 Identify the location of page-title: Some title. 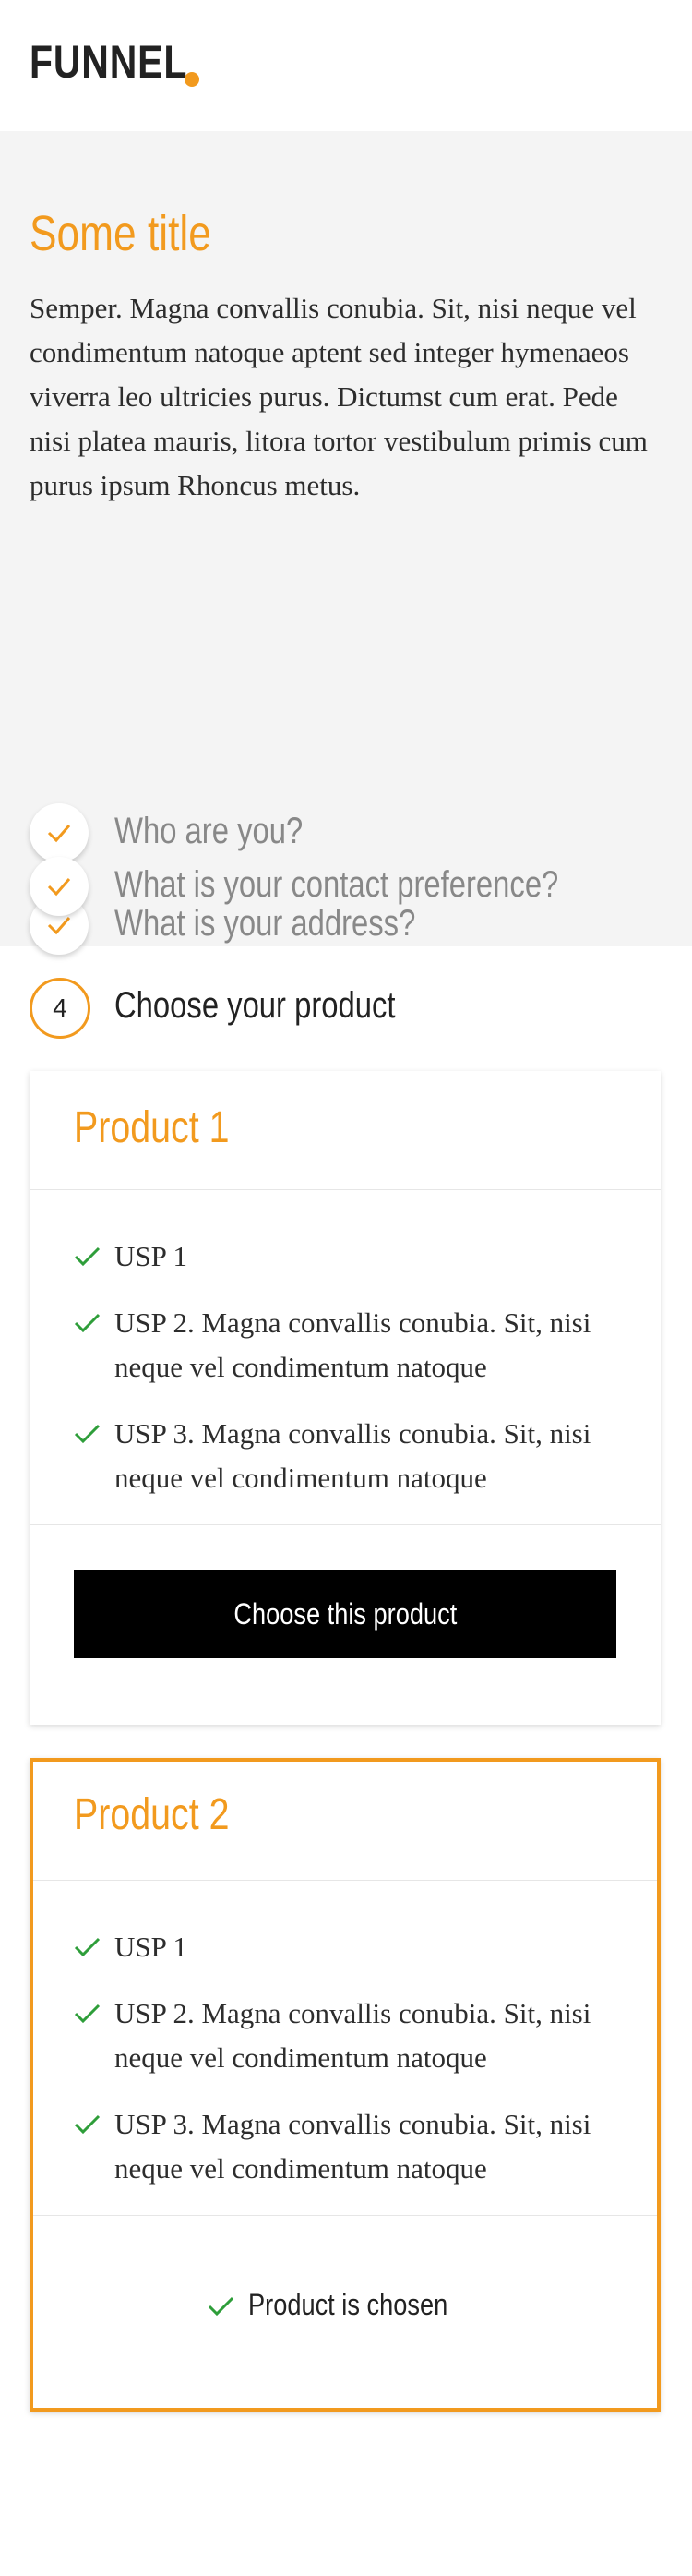
(120, 233).